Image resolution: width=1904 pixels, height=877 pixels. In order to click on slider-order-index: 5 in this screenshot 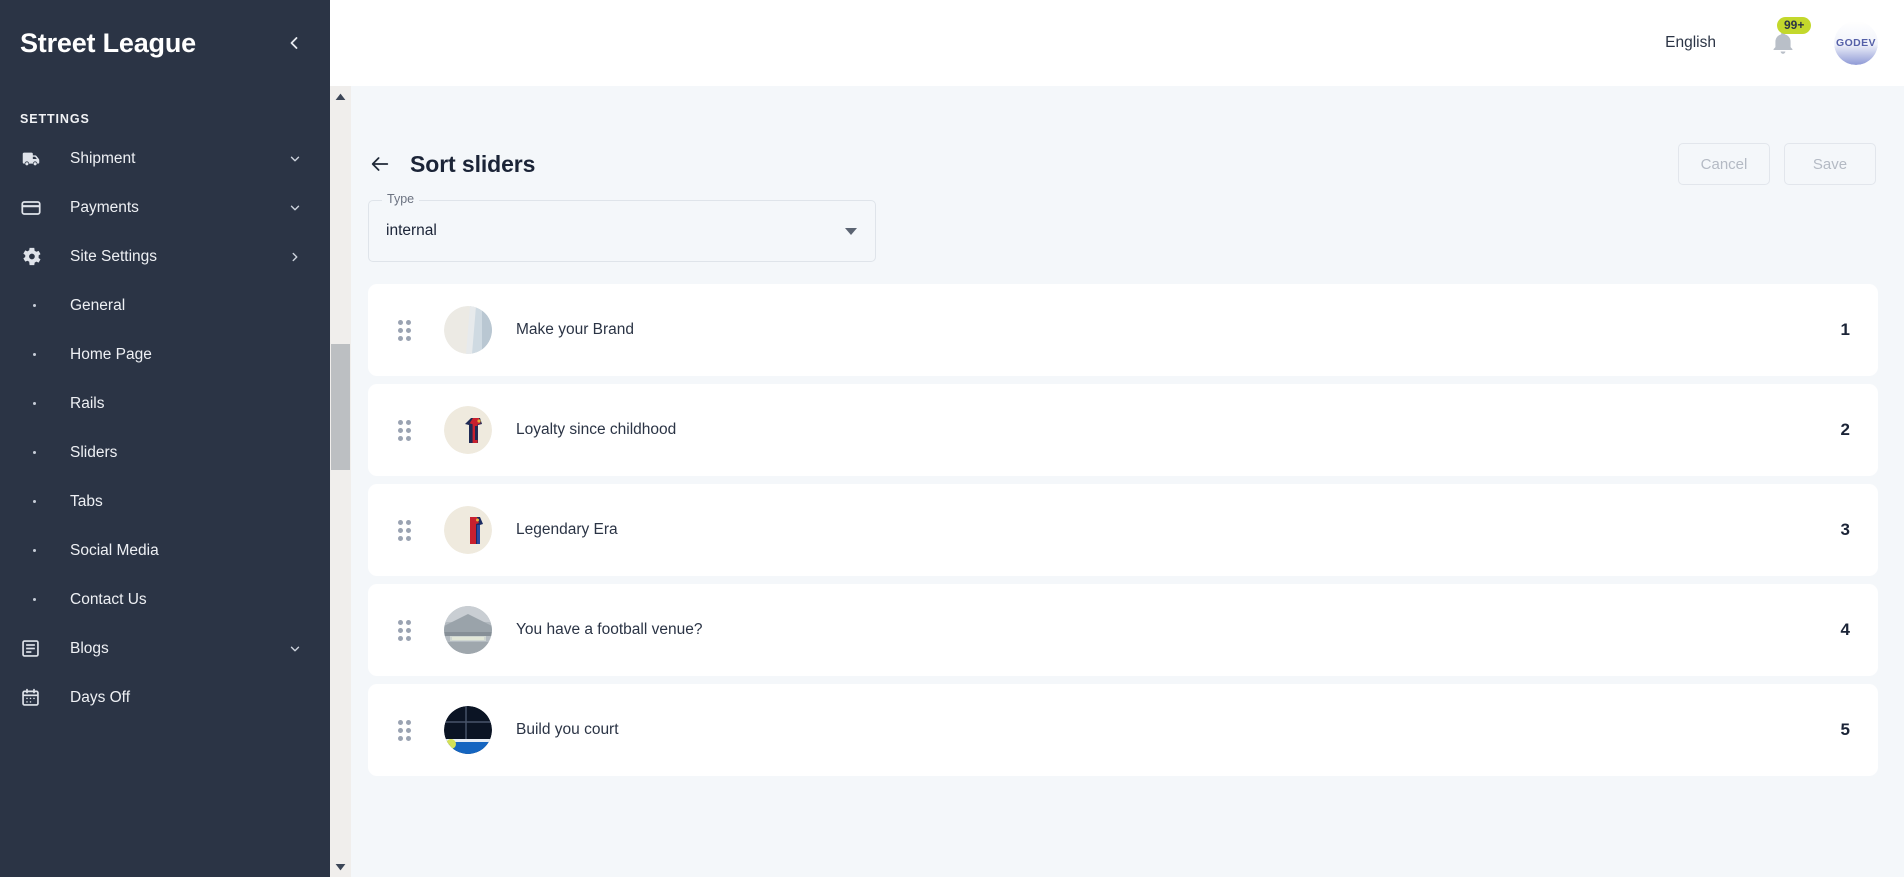, I will do `click(1845, 729)`.